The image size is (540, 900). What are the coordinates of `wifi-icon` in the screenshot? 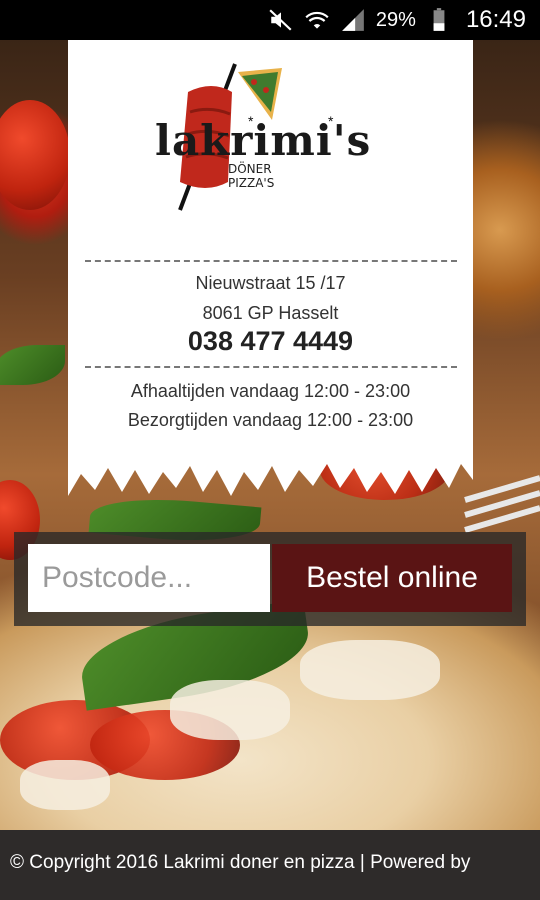 It's located at (317, 20).